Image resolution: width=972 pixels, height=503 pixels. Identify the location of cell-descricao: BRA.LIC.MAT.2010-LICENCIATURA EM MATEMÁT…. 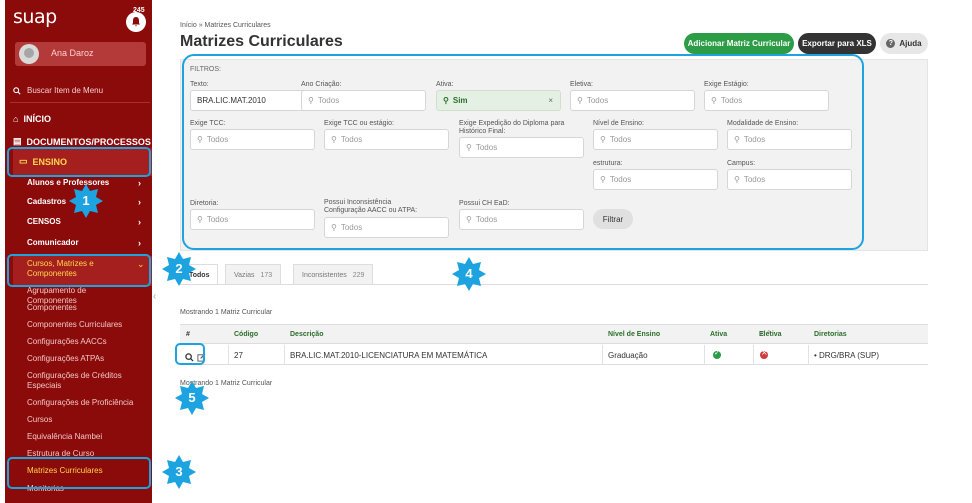
(389, 355).